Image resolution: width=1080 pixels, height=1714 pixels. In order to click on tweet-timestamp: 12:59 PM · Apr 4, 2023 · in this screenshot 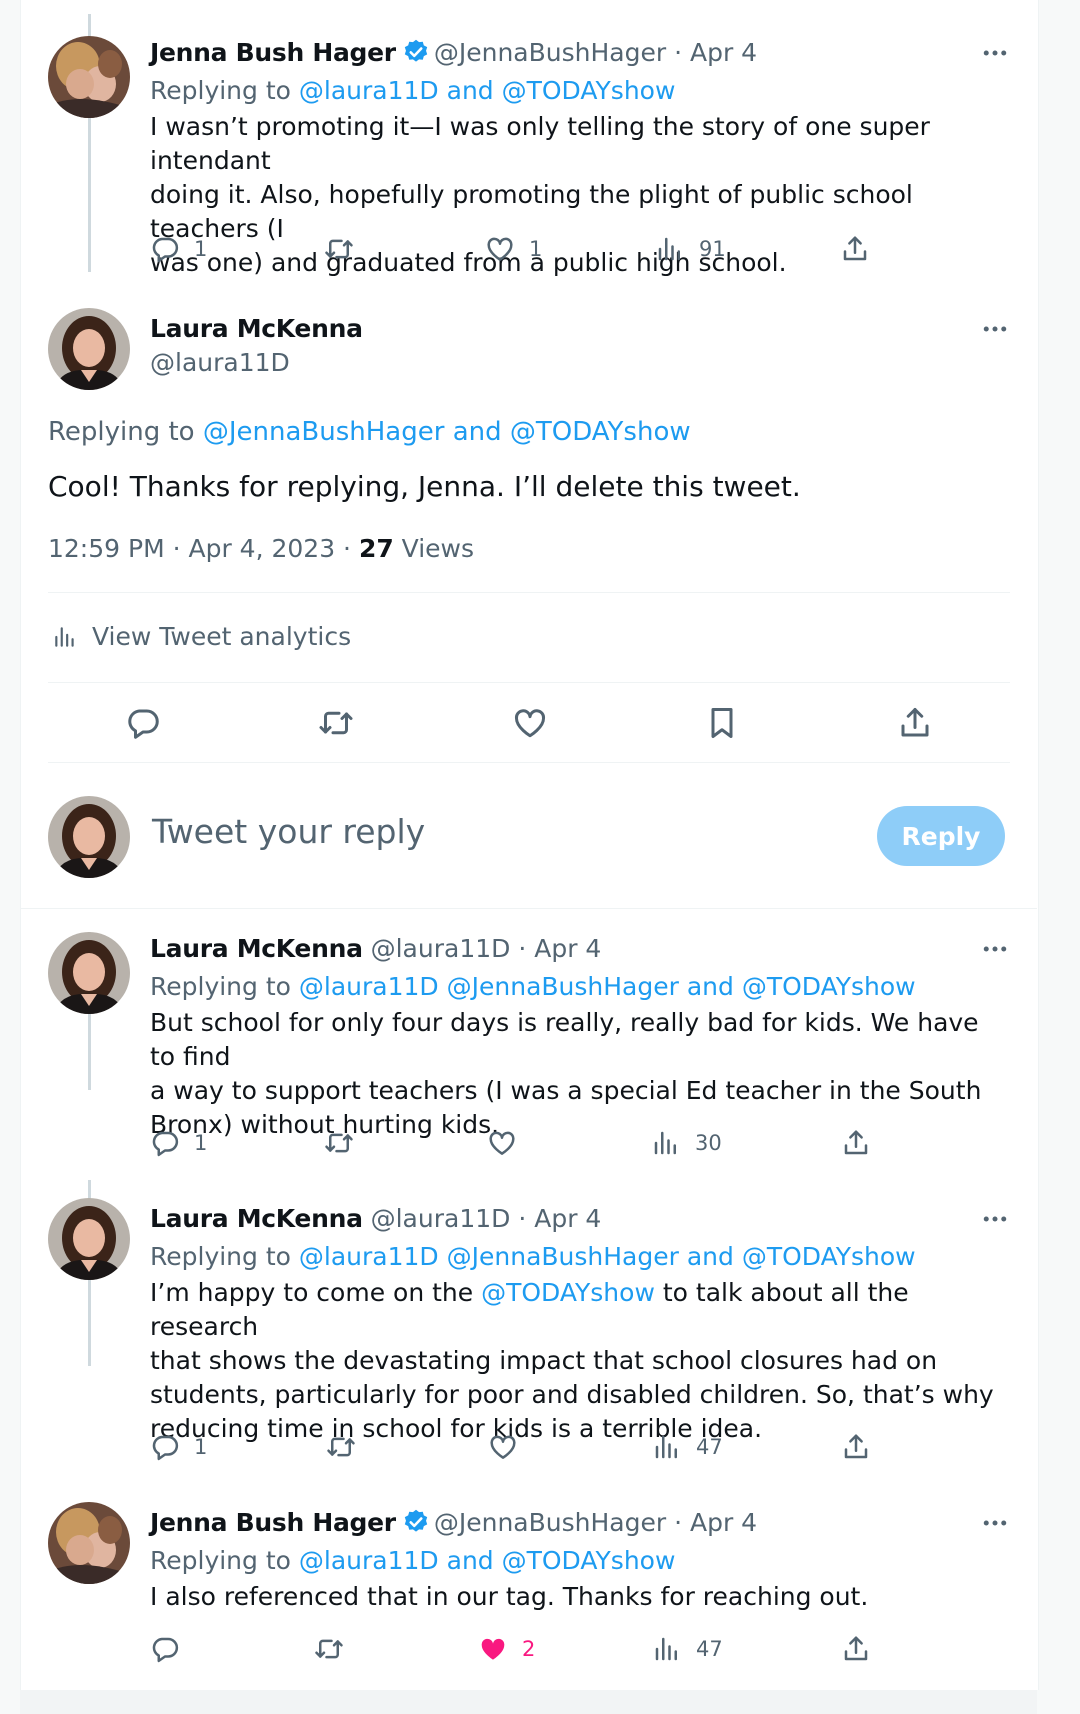, I will do `click(203, 548)`.